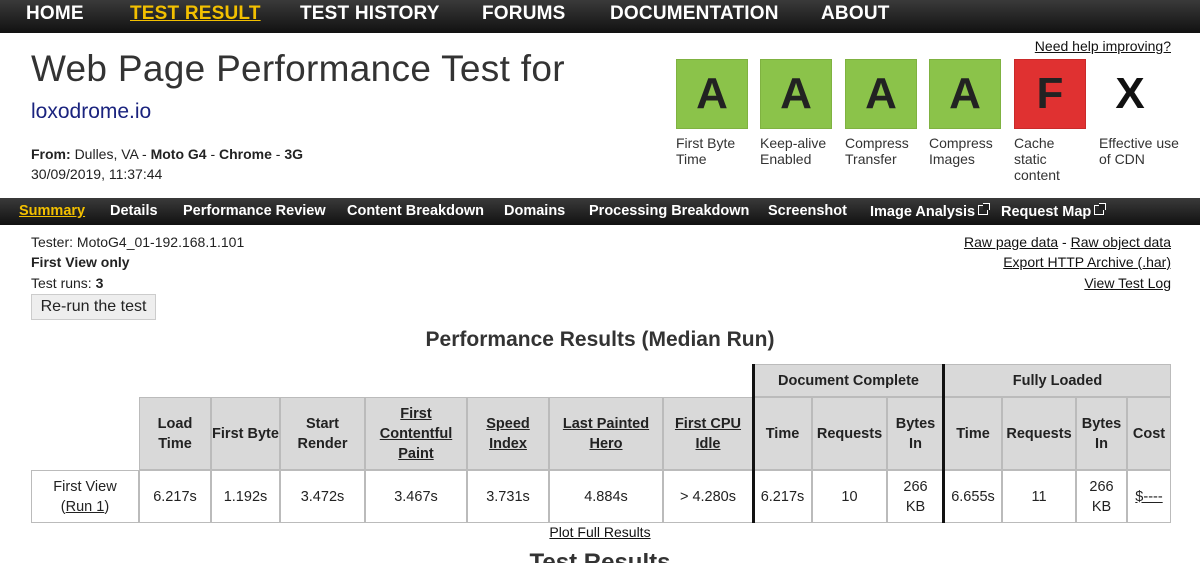  Describe the element at coordinates (849, 433) in the screenshot. I see `col-doc-requests: Requests` at that location.